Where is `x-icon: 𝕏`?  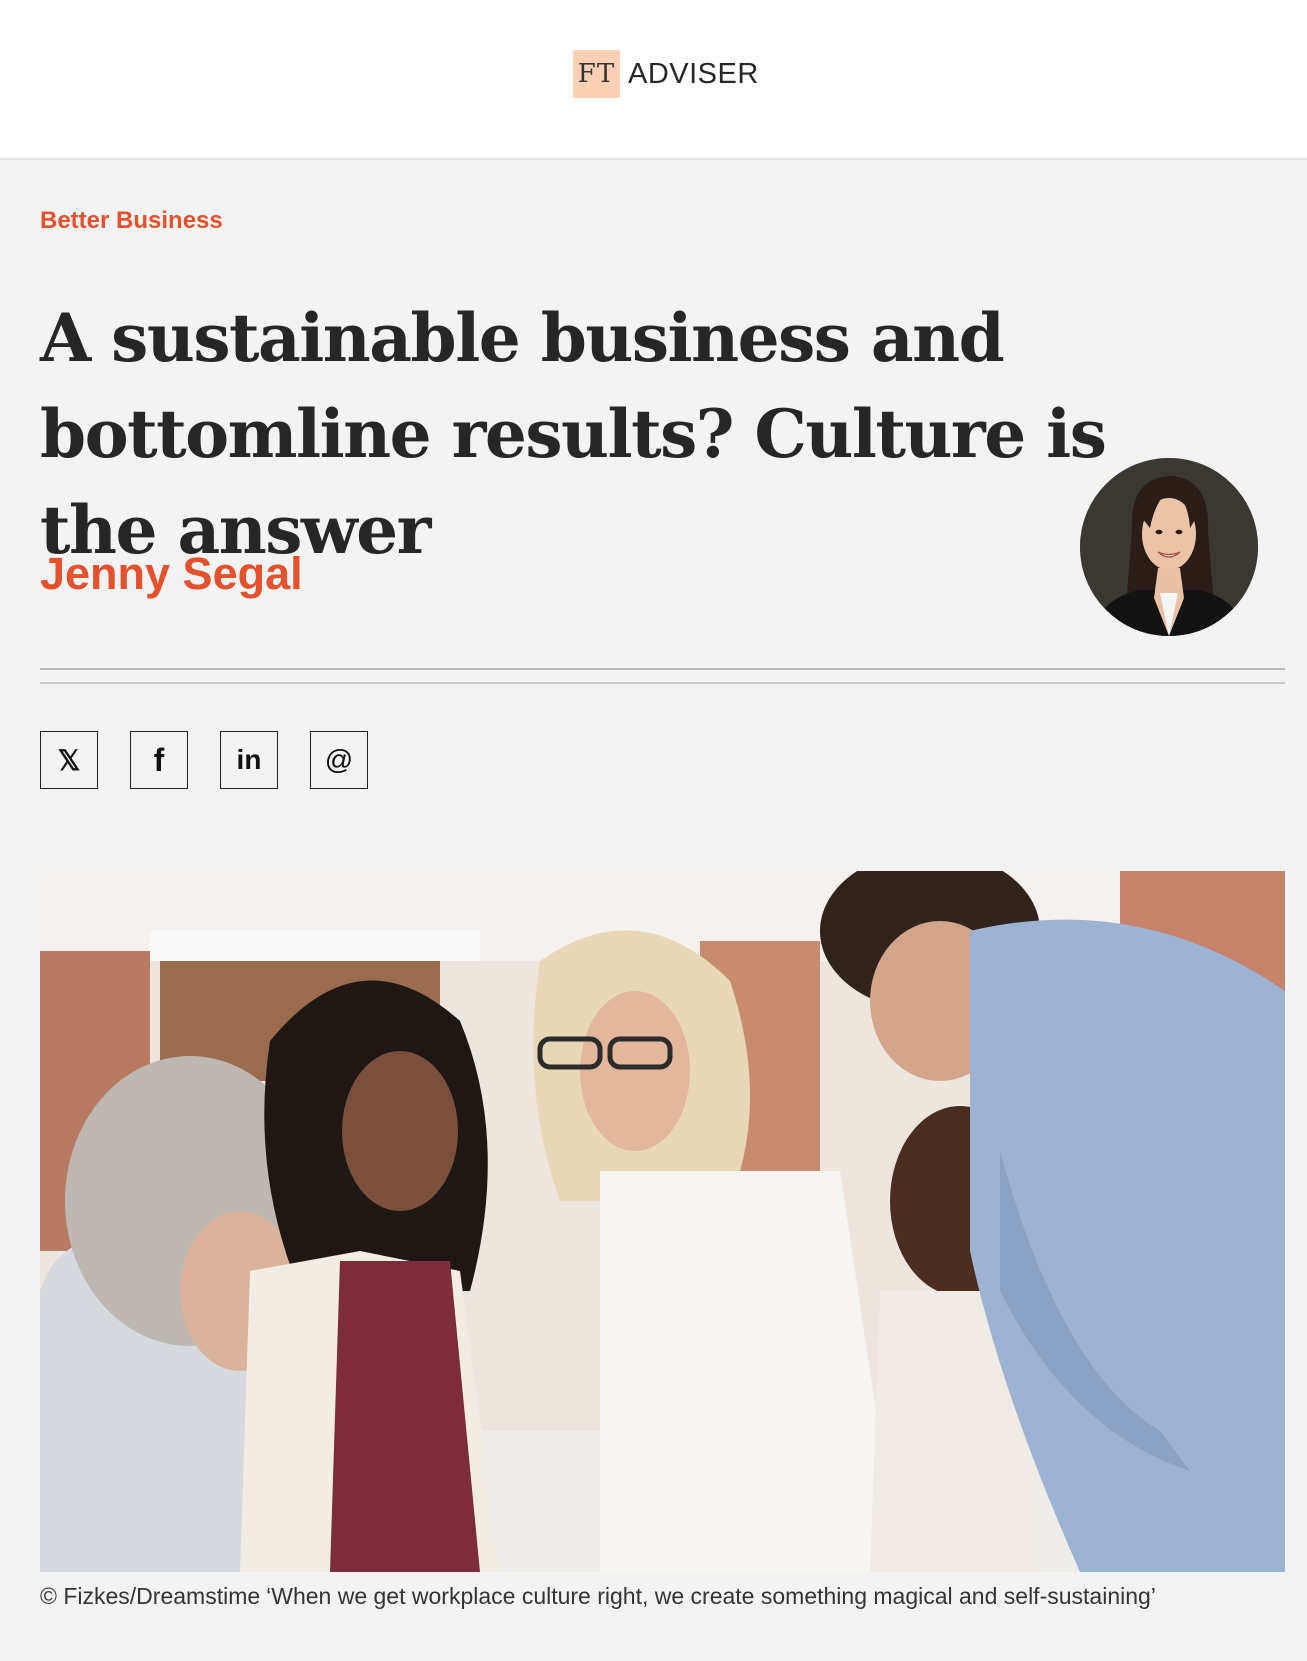
x-icon: 𝕏 is located at coordinates (69, 760).